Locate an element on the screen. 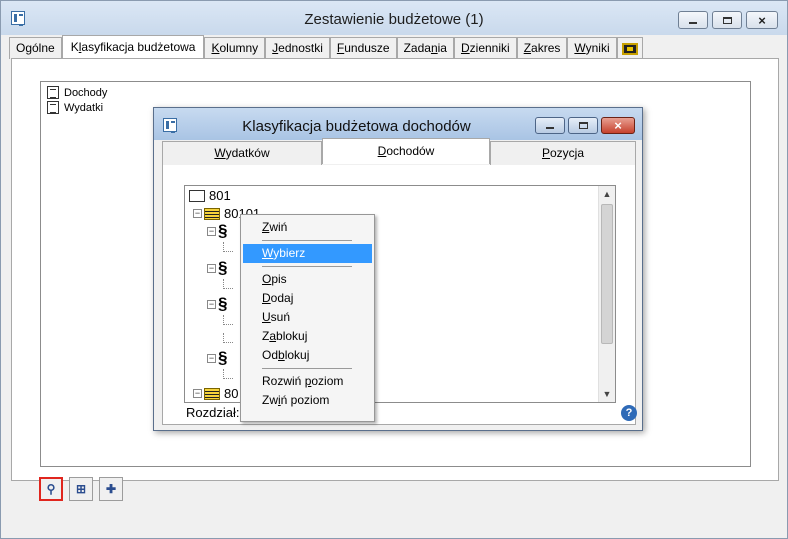  menu-label: pis is located at coordinates (279, 279).